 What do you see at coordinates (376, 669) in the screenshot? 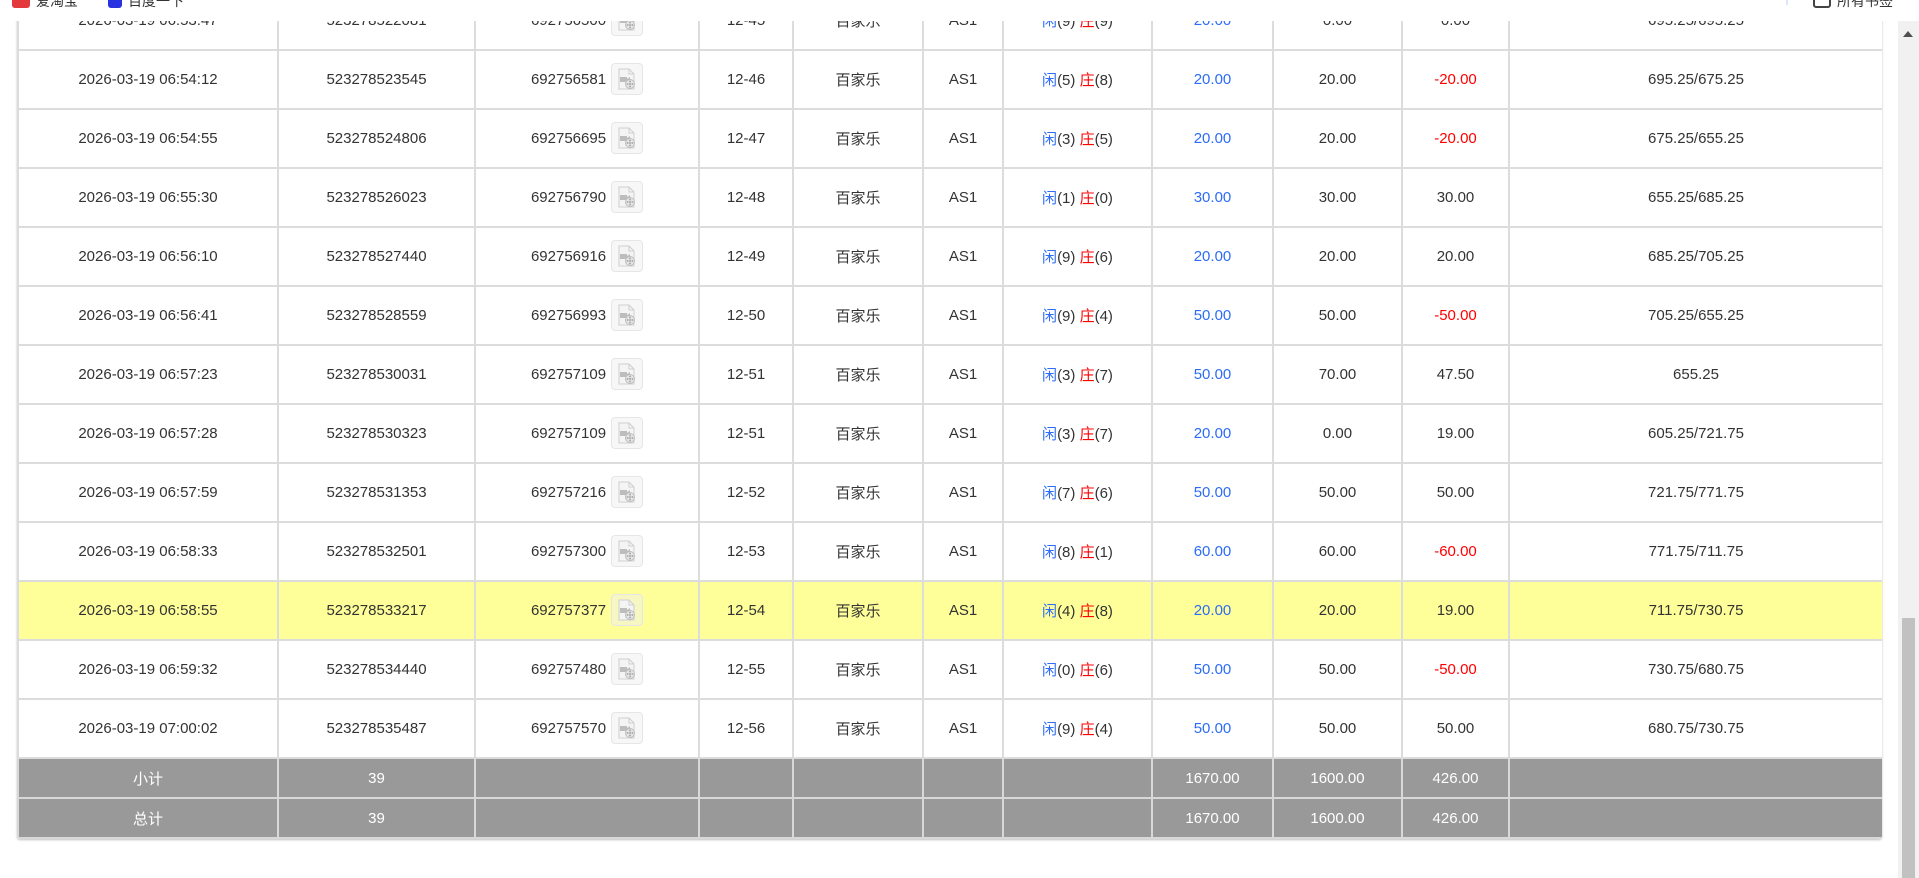
I see `bet-id: 523278534440` at bounding box center [376, 669].